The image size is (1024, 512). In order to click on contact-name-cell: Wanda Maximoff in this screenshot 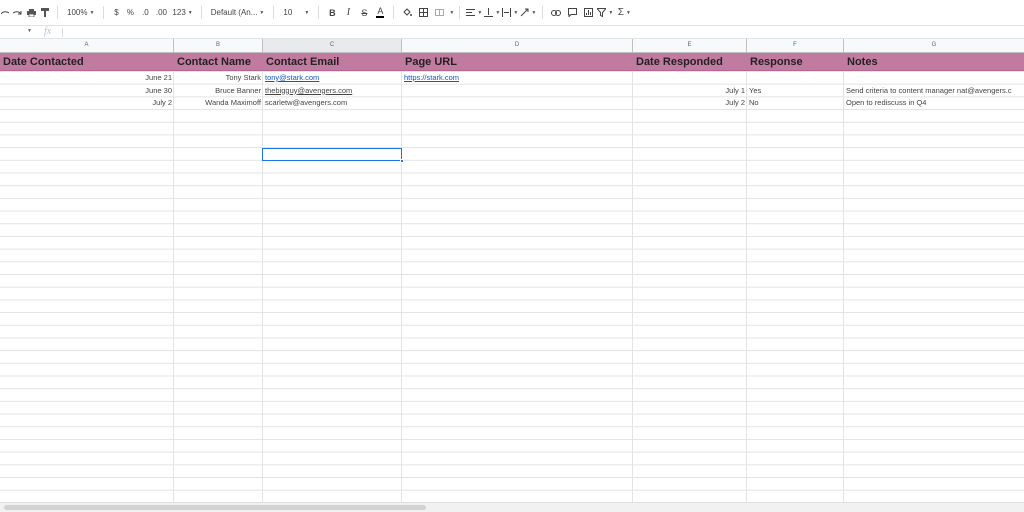, I will do `click(218, 103)`.